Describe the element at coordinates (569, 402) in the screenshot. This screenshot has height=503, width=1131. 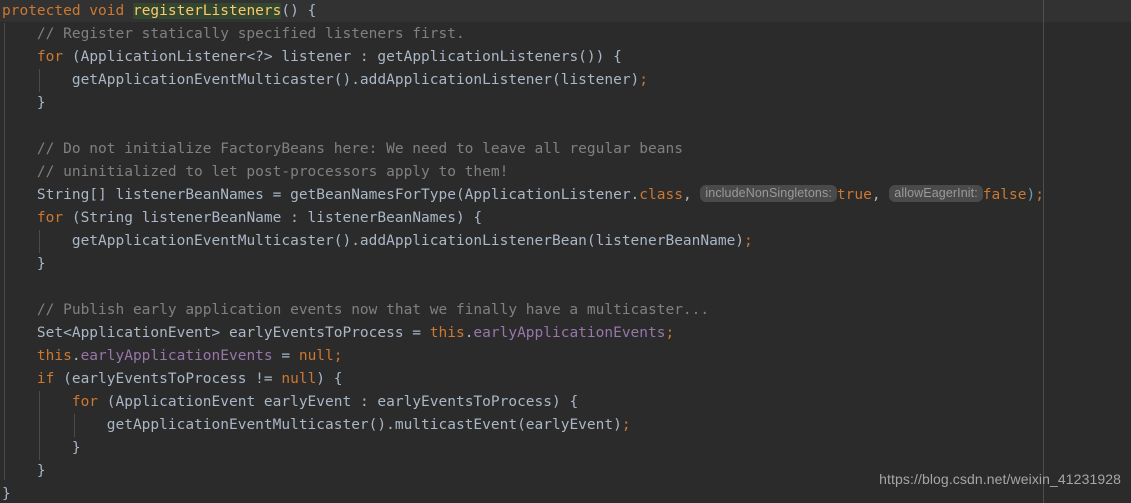
I see `line-18-brace: {` at that location.